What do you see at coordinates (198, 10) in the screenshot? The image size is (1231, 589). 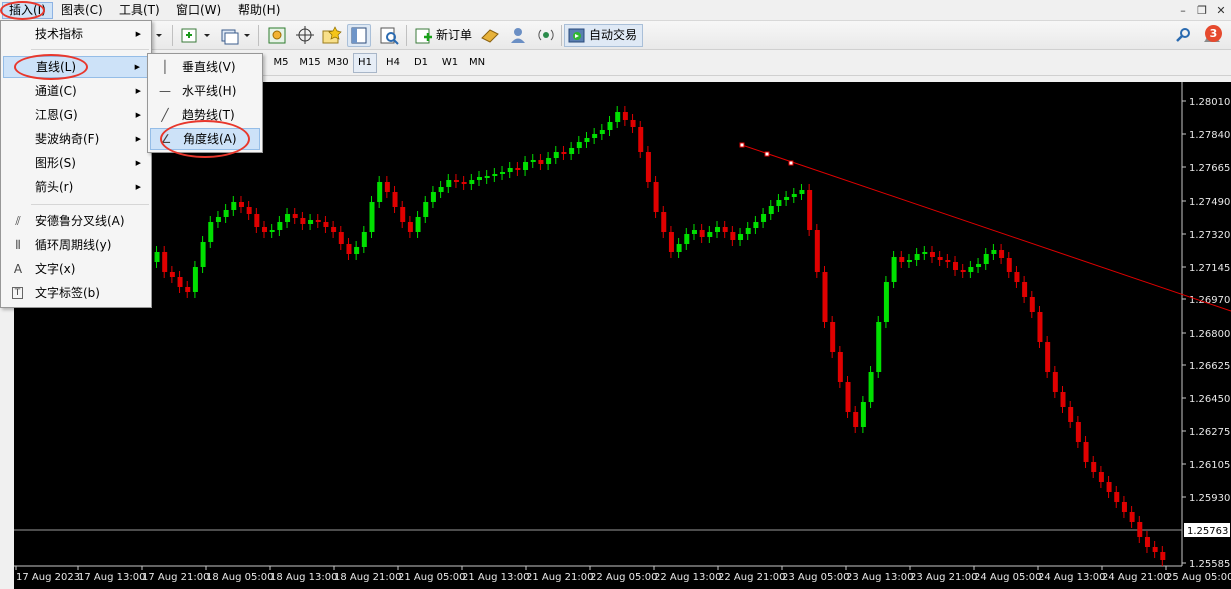 I see `menu-window: 窗口(W)` at bounding box center [198, 10].